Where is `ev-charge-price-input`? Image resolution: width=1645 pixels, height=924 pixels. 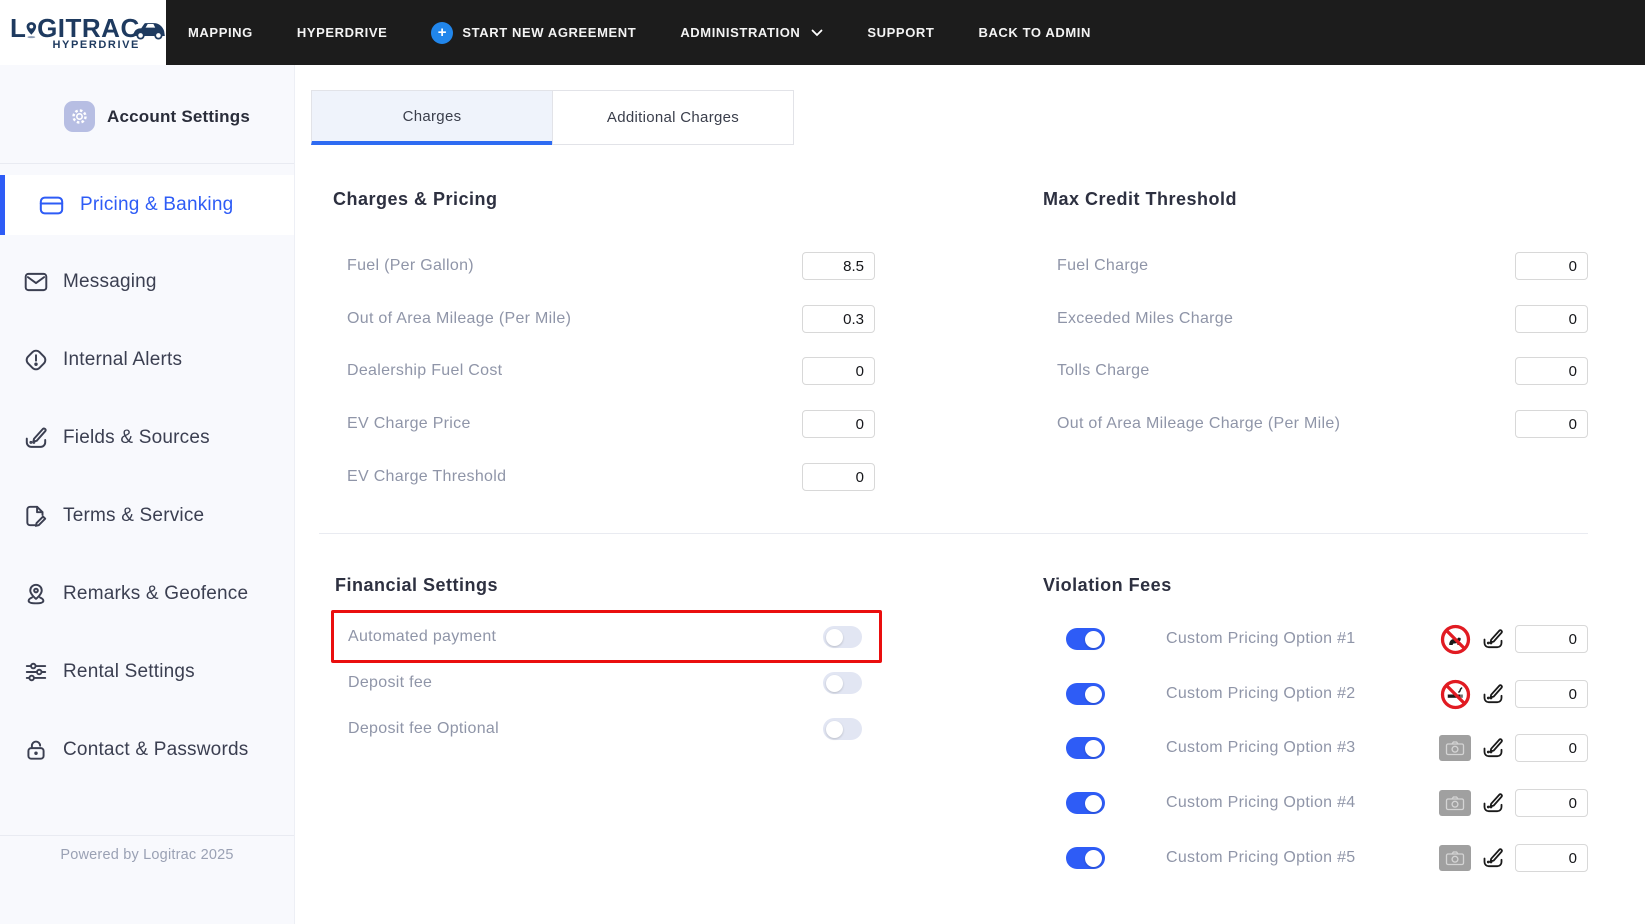
ev-charge-price-input is located at coordinates (838, 424).